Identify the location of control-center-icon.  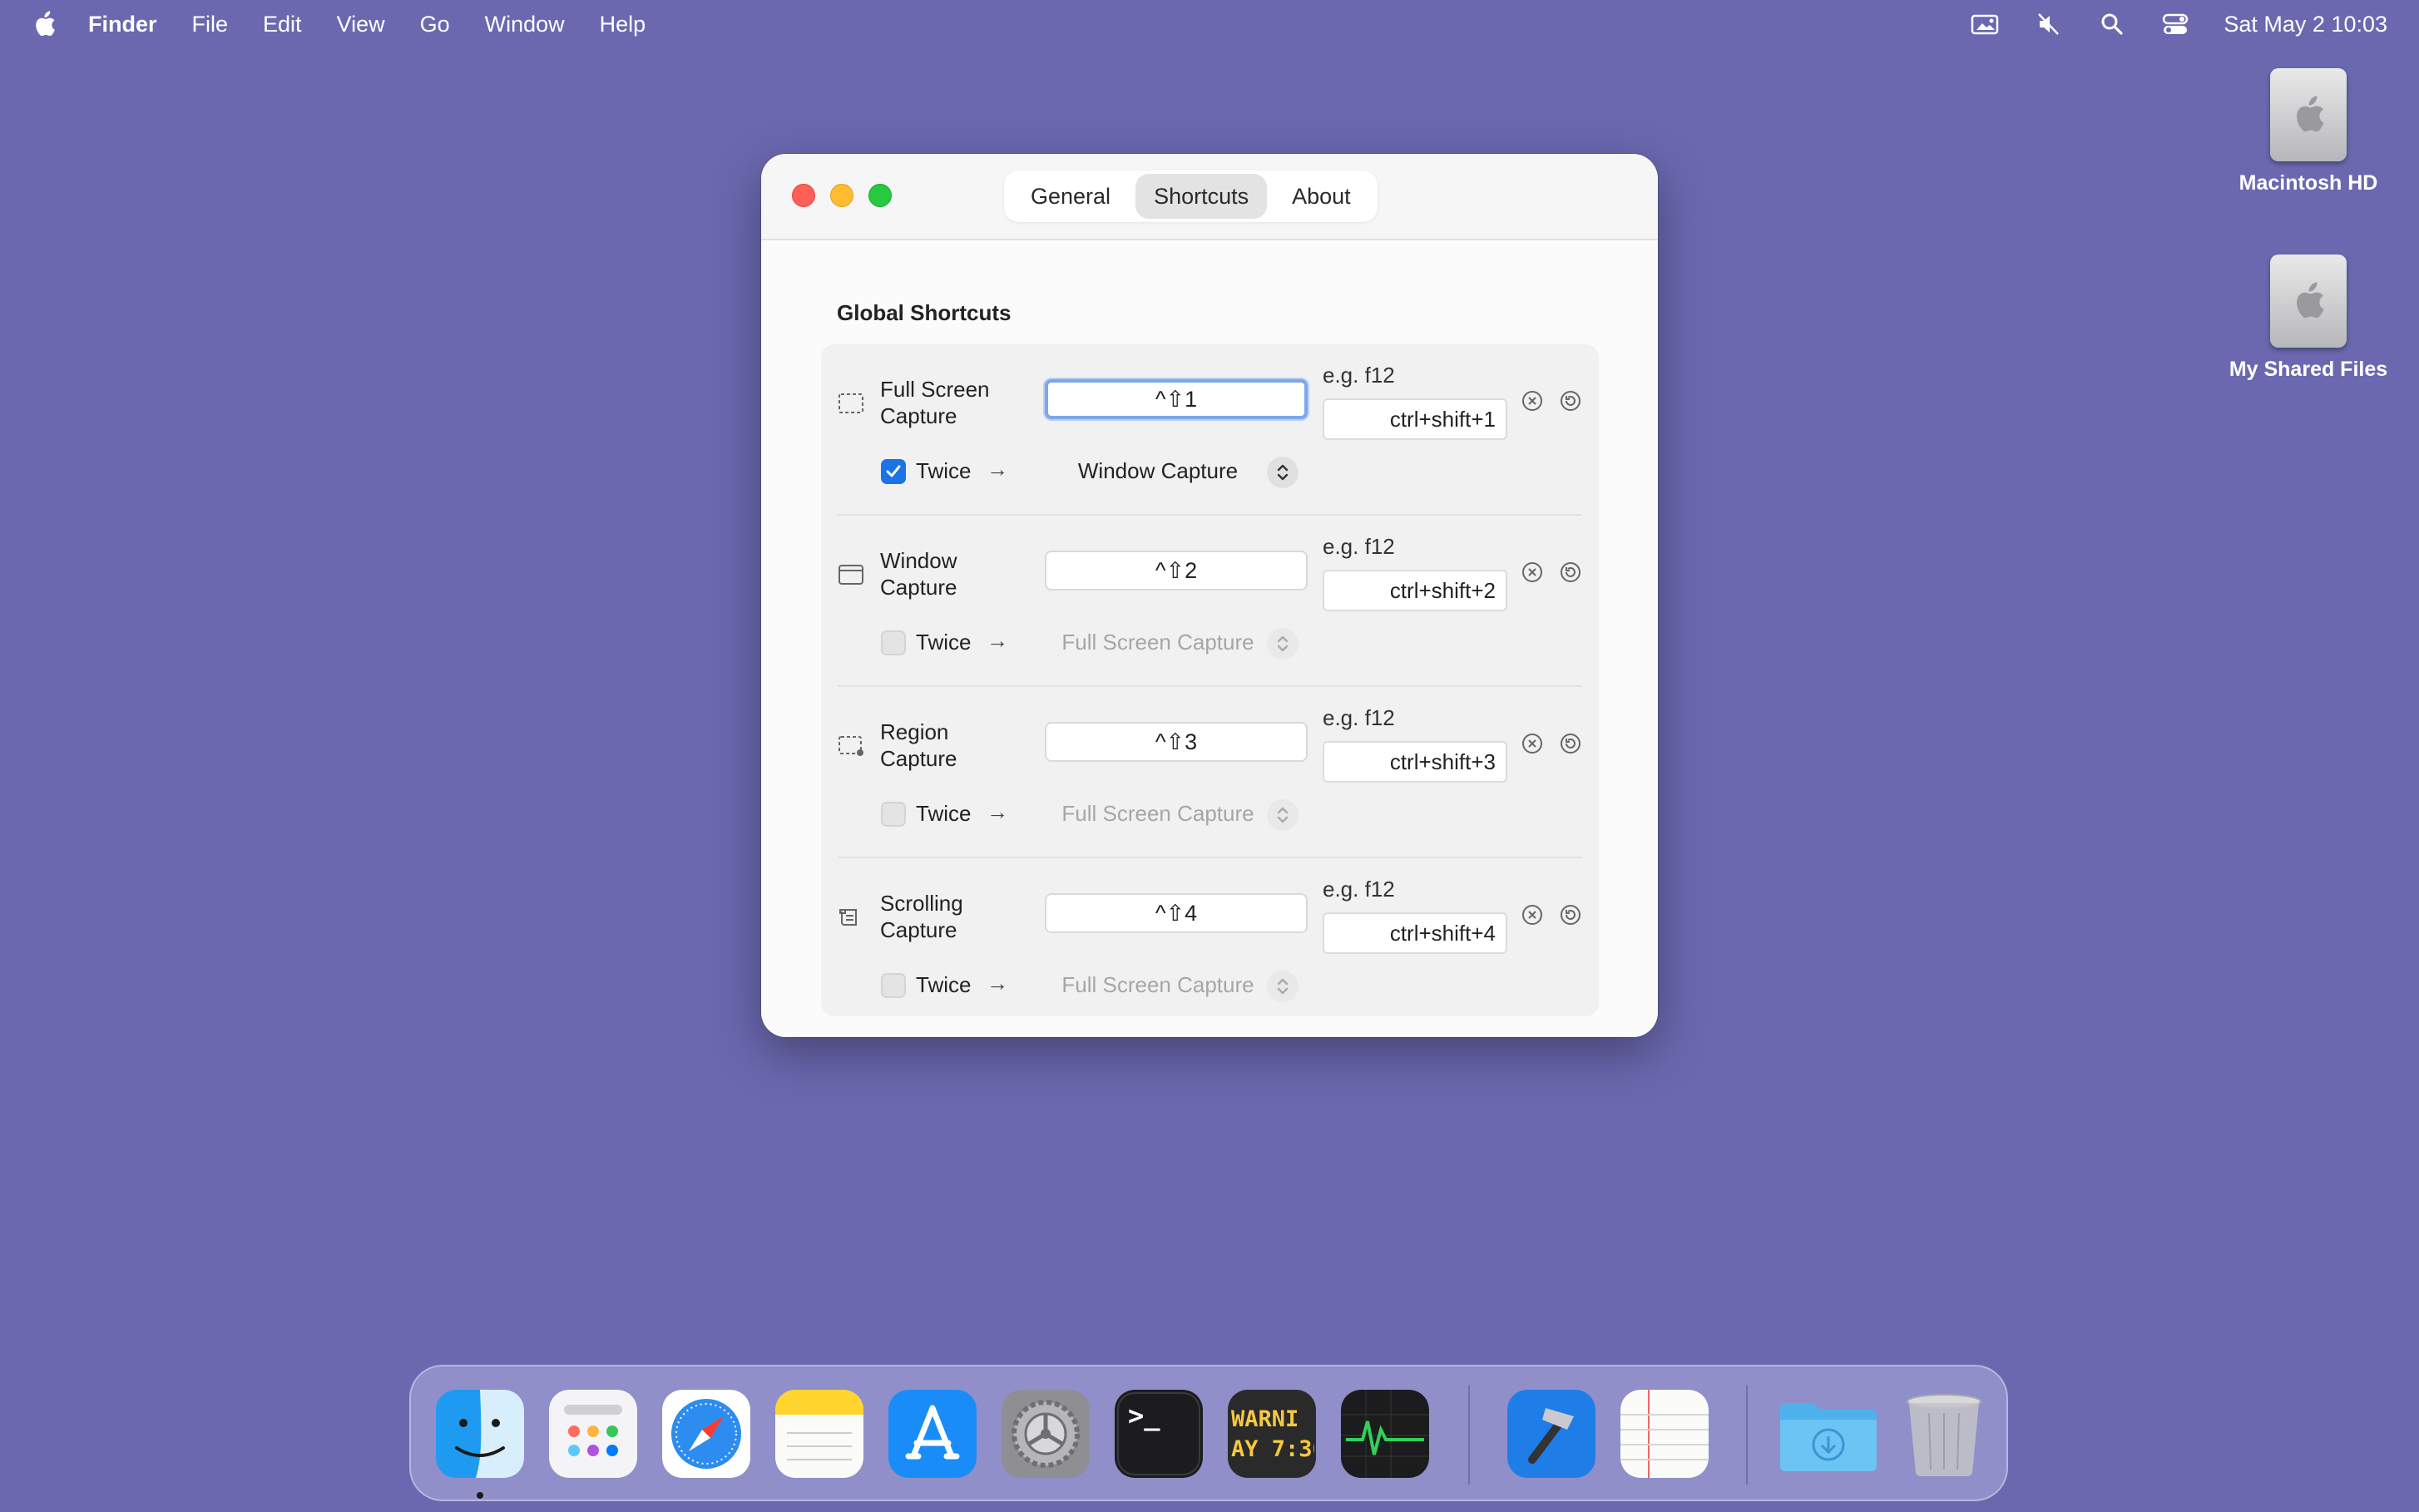
(2175, 24).